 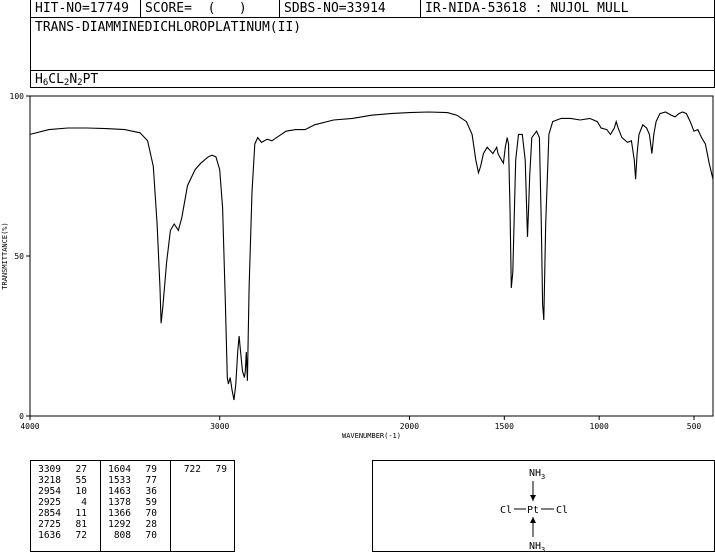 What do you see at coordinates (135, 513) in the screenshot?
I see `peak-row: 1366 70` at bounding box center [135, 513].